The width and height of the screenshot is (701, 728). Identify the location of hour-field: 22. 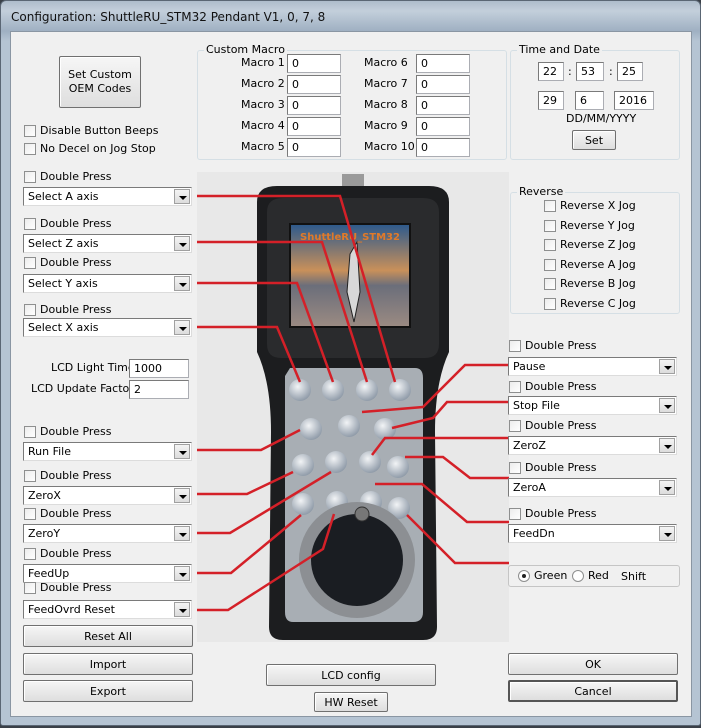
(551, 71).